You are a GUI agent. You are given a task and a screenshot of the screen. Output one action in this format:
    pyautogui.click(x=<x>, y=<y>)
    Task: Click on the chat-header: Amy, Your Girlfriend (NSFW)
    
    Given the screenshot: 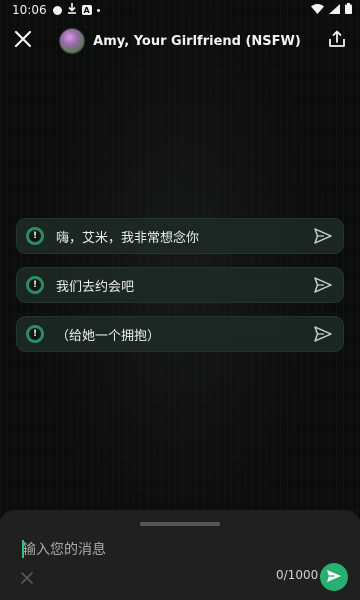 What is the action you would take?
    pyautogui.click(x=180, y=41)
    